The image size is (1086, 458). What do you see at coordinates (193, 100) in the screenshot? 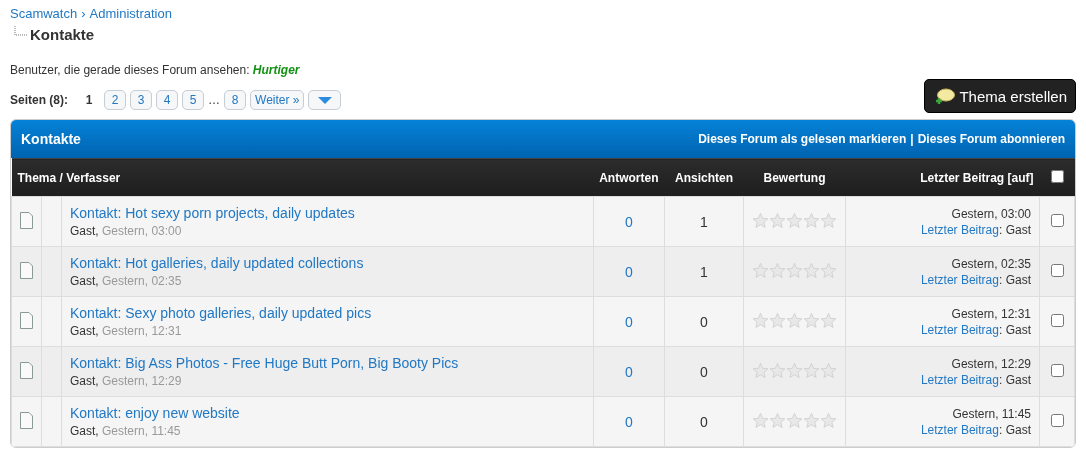
I see `page-link: 5` at bounding box center [193, 100].